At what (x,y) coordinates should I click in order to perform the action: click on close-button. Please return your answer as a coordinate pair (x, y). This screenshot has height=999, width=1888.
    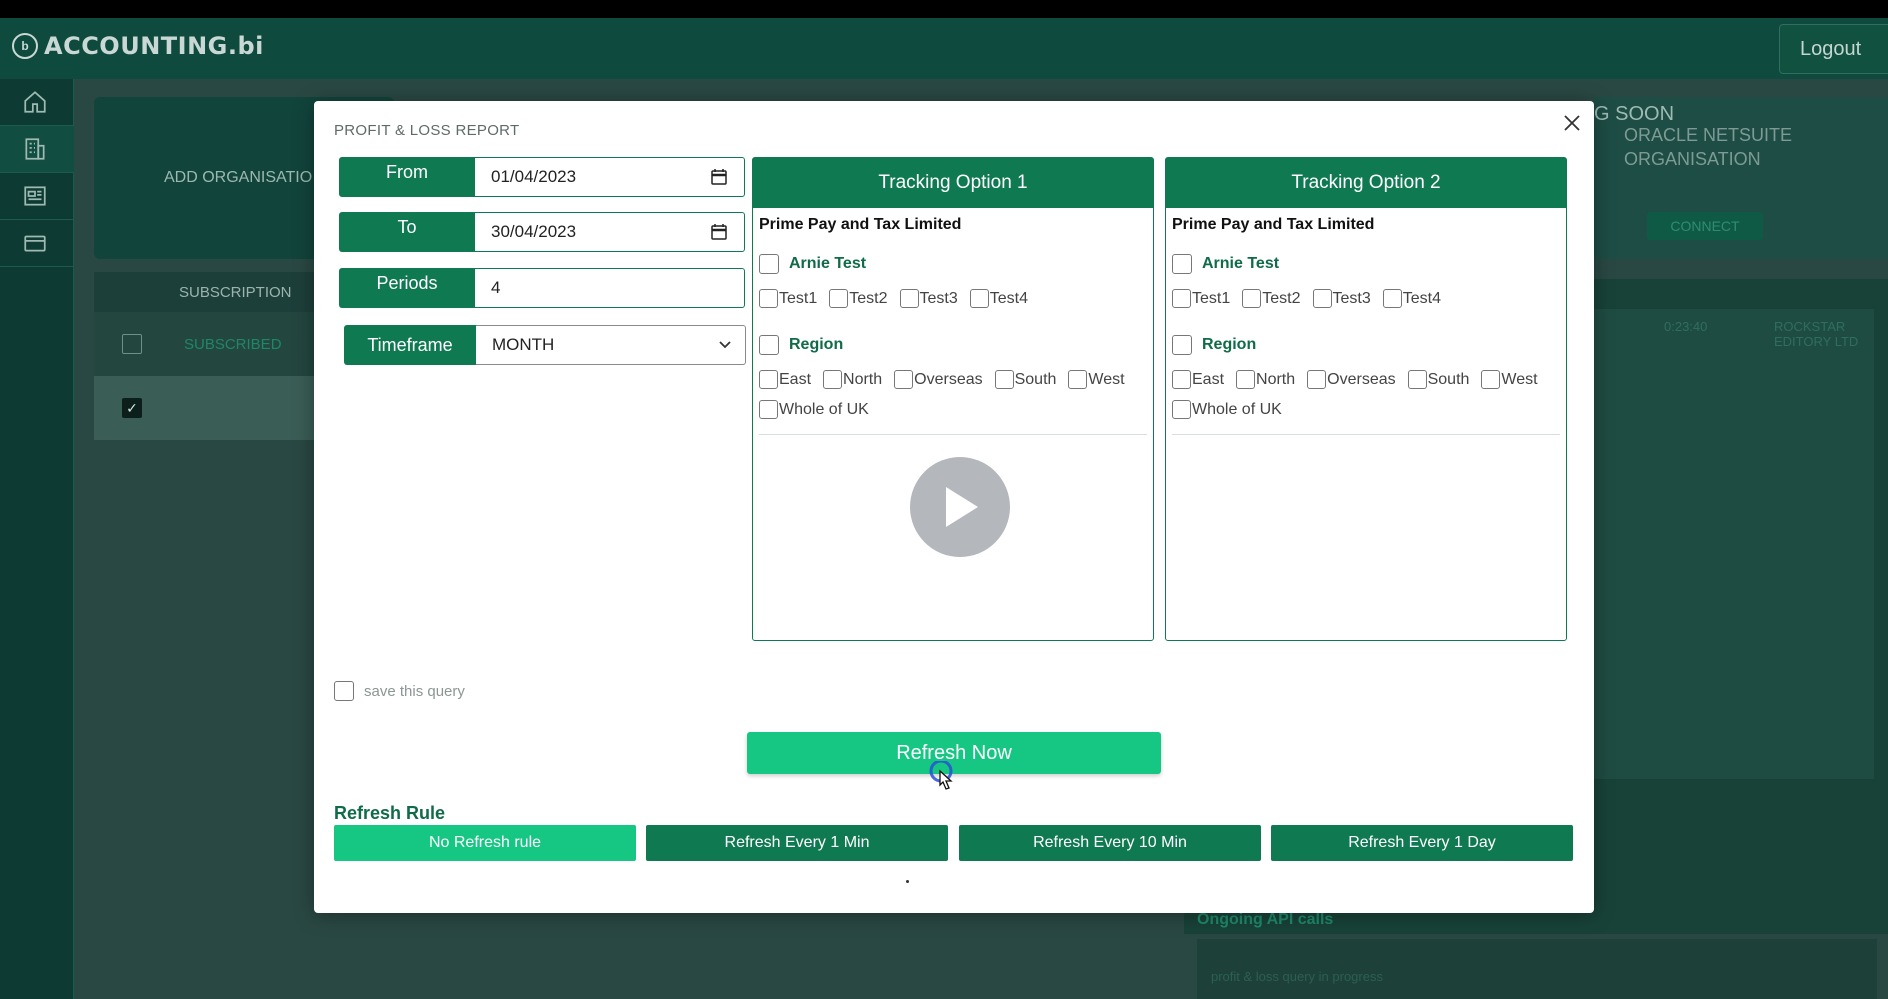
    Looking at the image, I should click on (1572, 123).